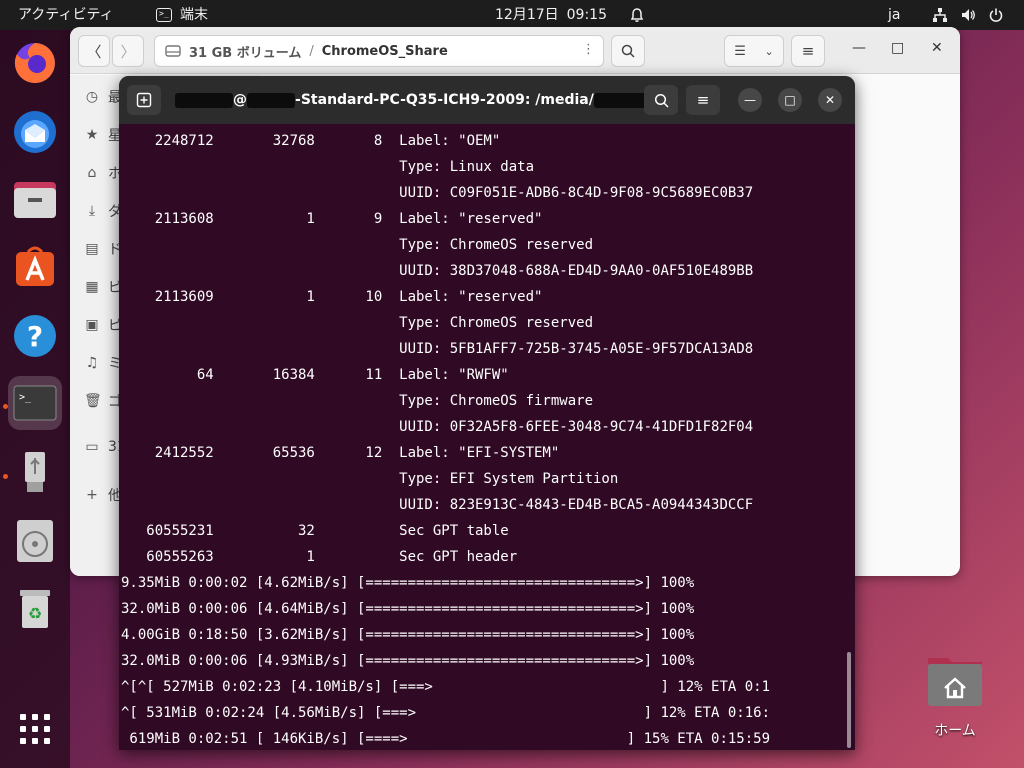 The height and width of the screenshot is (768, 1024). What do you see at coordinates (92, 249) in the screenshot?
I see `document-icon: ▤` at bounding box center [92, 249].